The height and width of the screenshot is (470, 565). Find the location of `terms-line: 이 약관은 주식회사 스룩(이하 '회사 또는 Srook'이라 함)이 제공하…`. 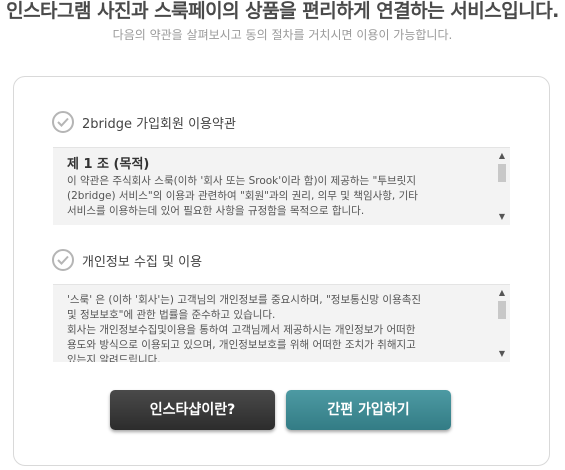

terms-line: 이 약관은 주식회사 스룩(이하 '회사 또는 Srook'이라 함)이 제공하… is located at coordinates (241, 181).